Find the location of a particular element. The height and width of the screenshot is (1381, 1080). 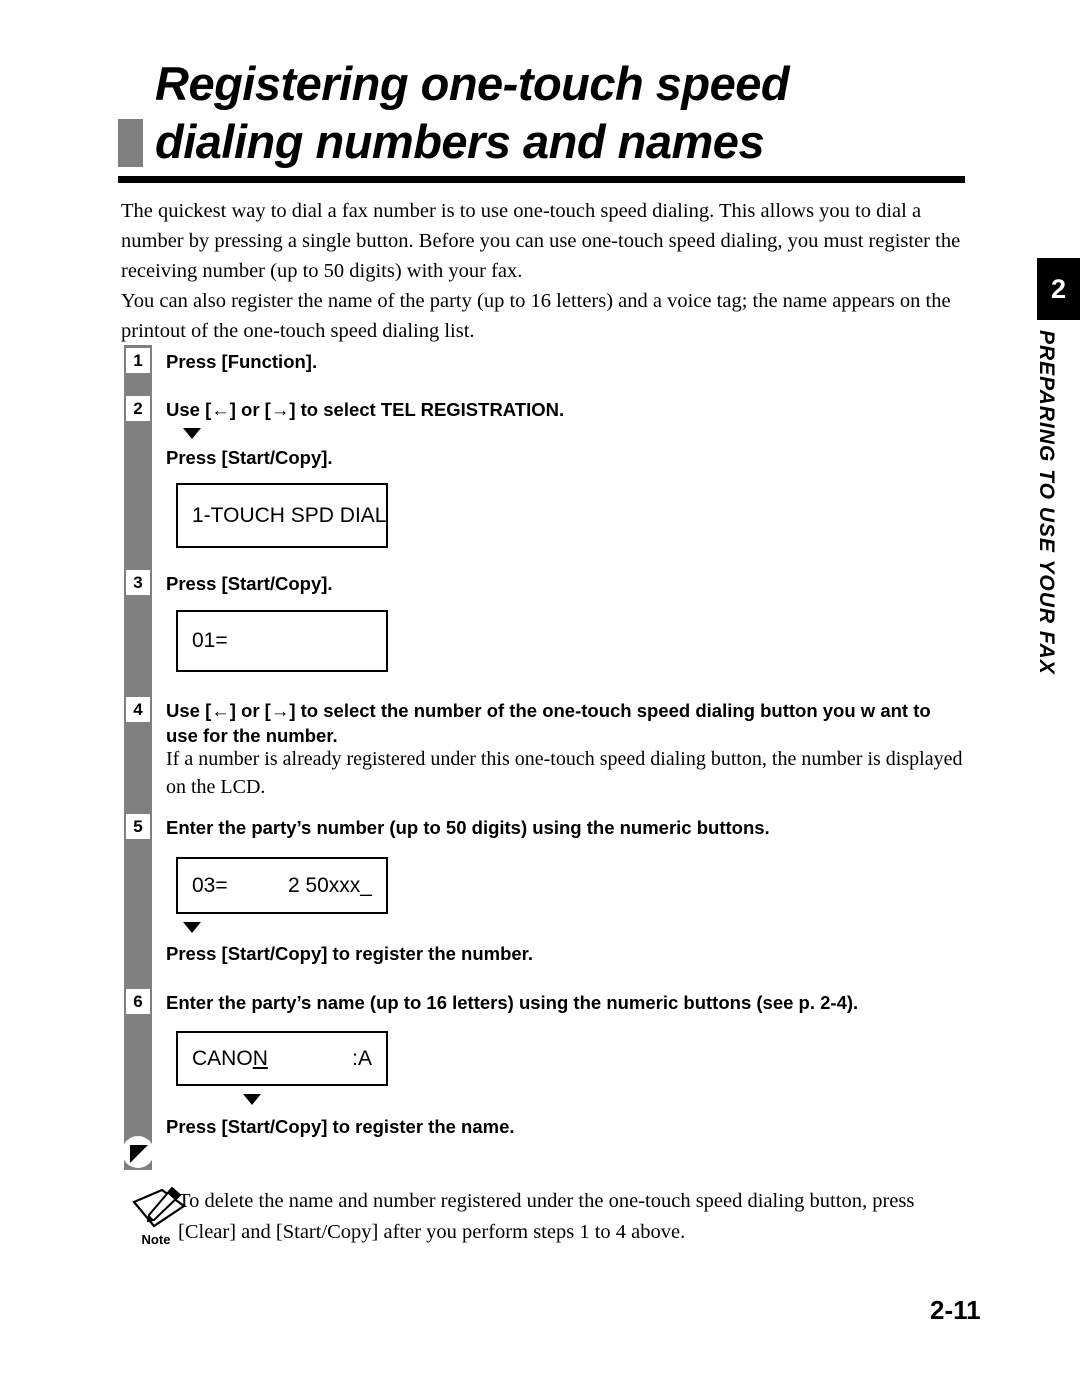

page-title-line-2-wrapper: dialing numbers and names is located at coordinates (543, 142).